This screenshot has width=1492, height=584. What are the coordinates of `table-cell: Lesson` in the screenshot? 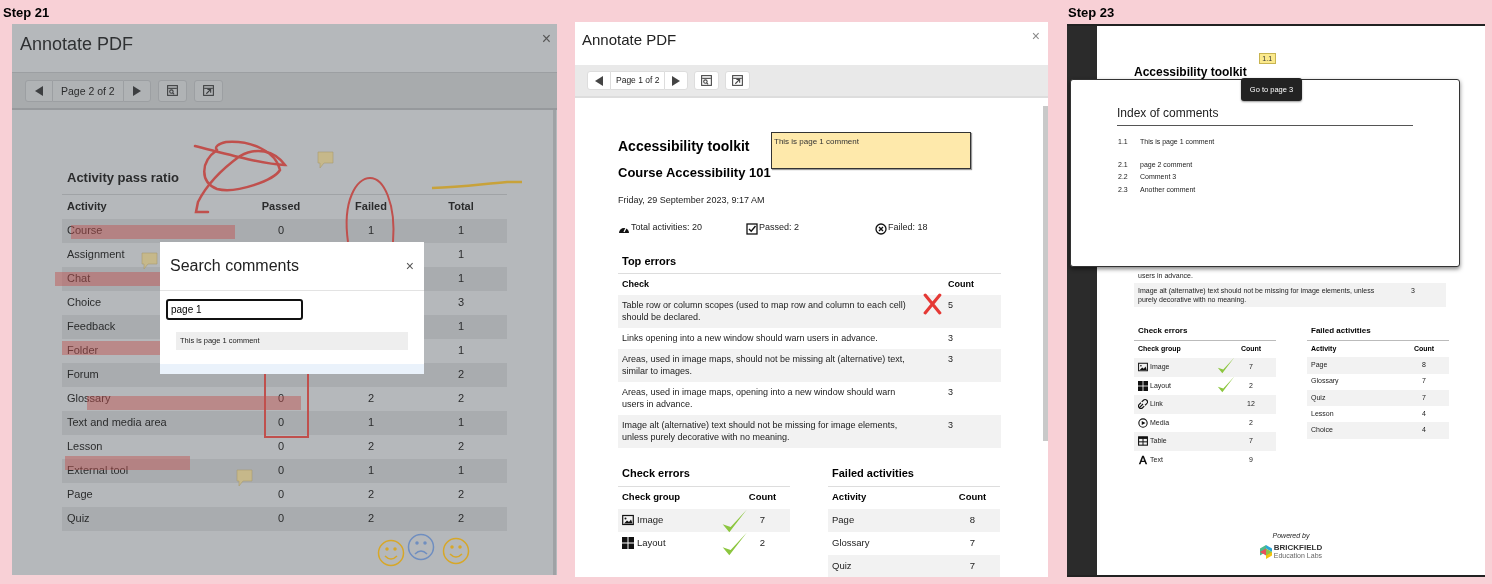 It's located at (85, 446).